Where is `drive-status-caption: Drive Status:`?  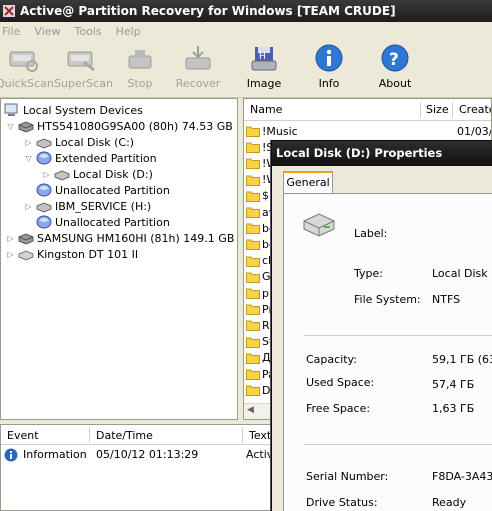
drive-status-caption: Drive Status: is located at coordinates (342, 502).